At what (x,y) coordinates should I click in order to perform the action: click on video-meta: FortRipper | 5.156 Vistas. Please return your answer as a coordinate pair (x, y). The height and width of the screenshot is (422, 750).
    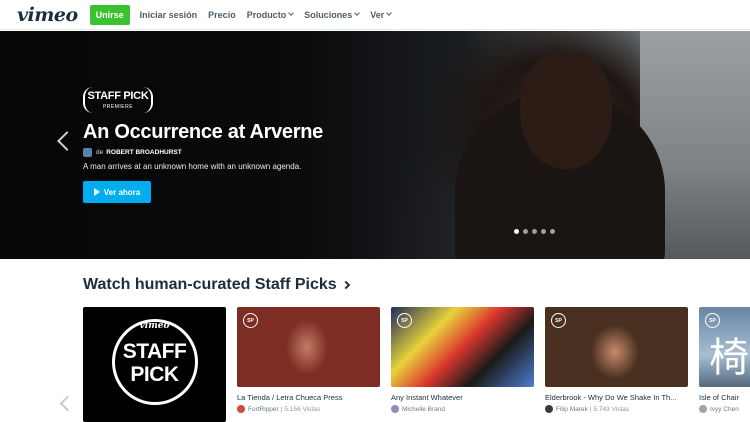
    Looking at the image, I should click on (308, 409).